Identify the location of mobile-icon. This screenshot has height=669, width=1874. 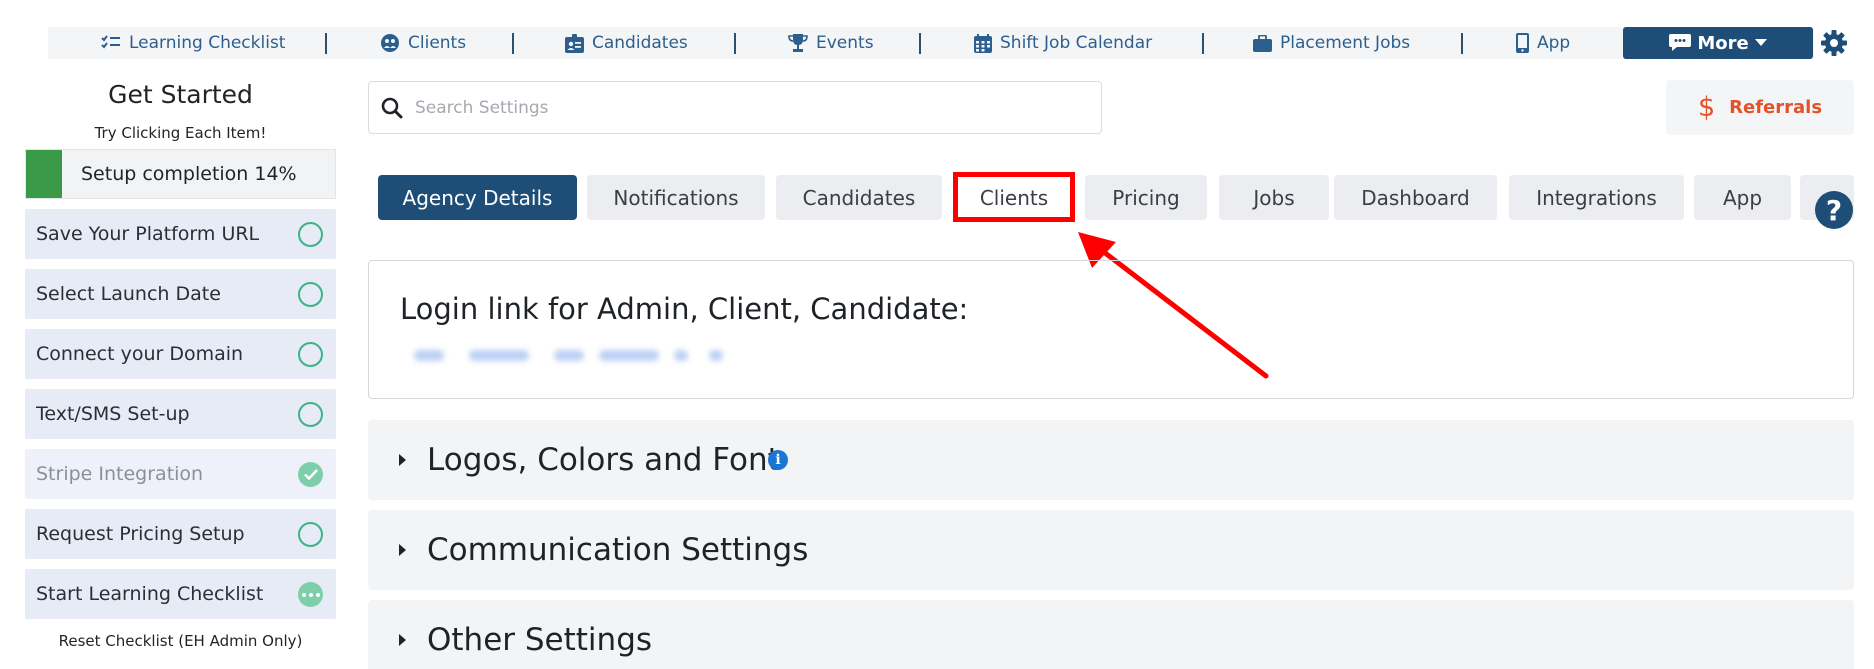
(1522, 43).